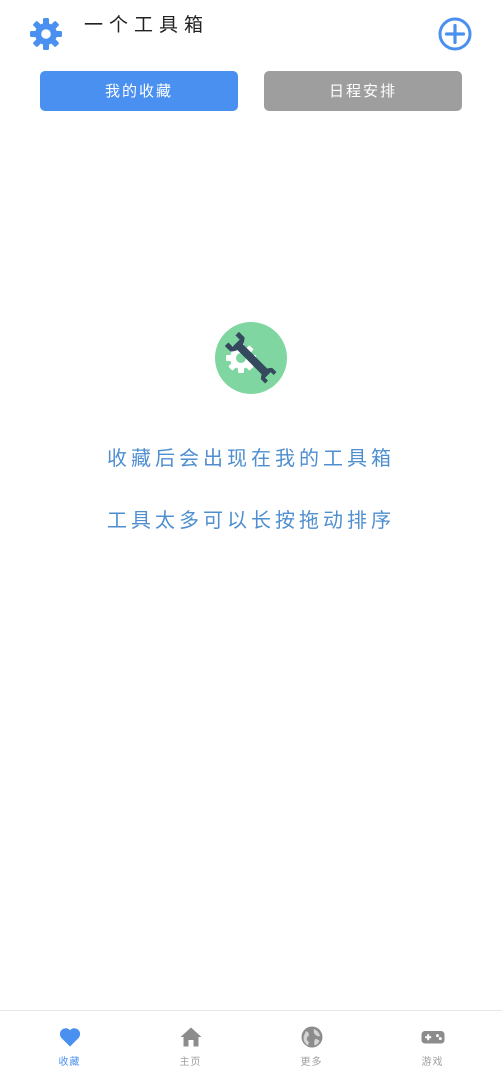  Describe the element at coordinates (311, 1037) in the screenshot. I see `globe-icon` at that location.